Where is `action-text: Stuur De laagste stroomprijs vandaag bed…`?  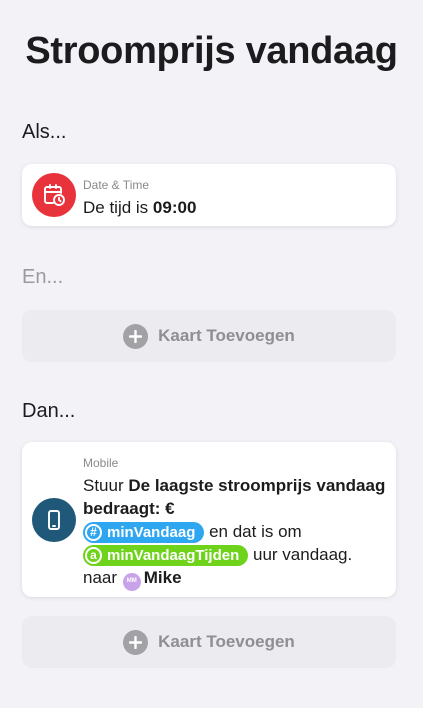
action-text: Stuur De laagste stroomprijs vandaag bed… is located at coordinates (234, 532).